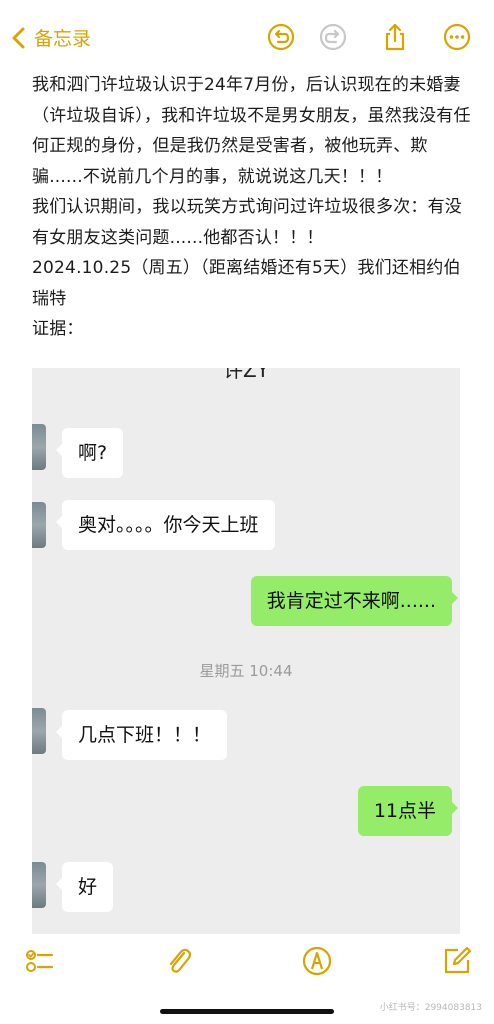 The height and width of the screenshot is (1024, 494). What do you see at coordinates (333, 37) in the screenshot?
I see `redo-icon` at bounding box center [333, 37].